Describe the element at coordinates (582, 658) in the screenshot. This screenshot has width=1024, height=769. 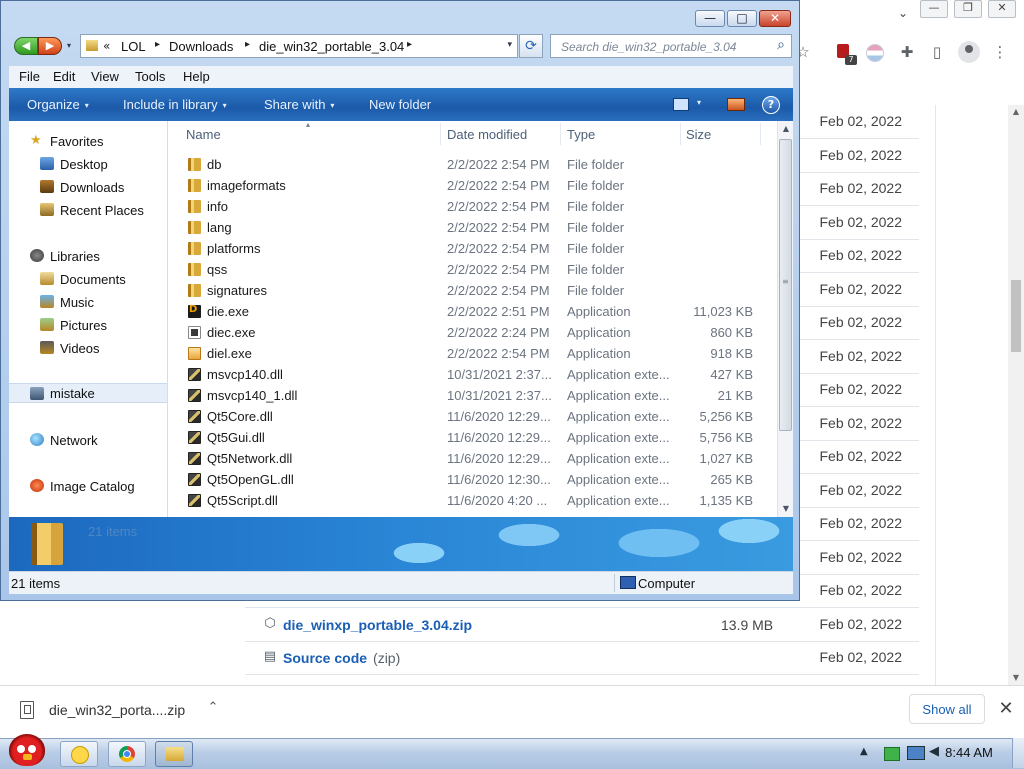
I see `source-code-row: ▤ Source code (zip) Feb 02, 2022` at that location.